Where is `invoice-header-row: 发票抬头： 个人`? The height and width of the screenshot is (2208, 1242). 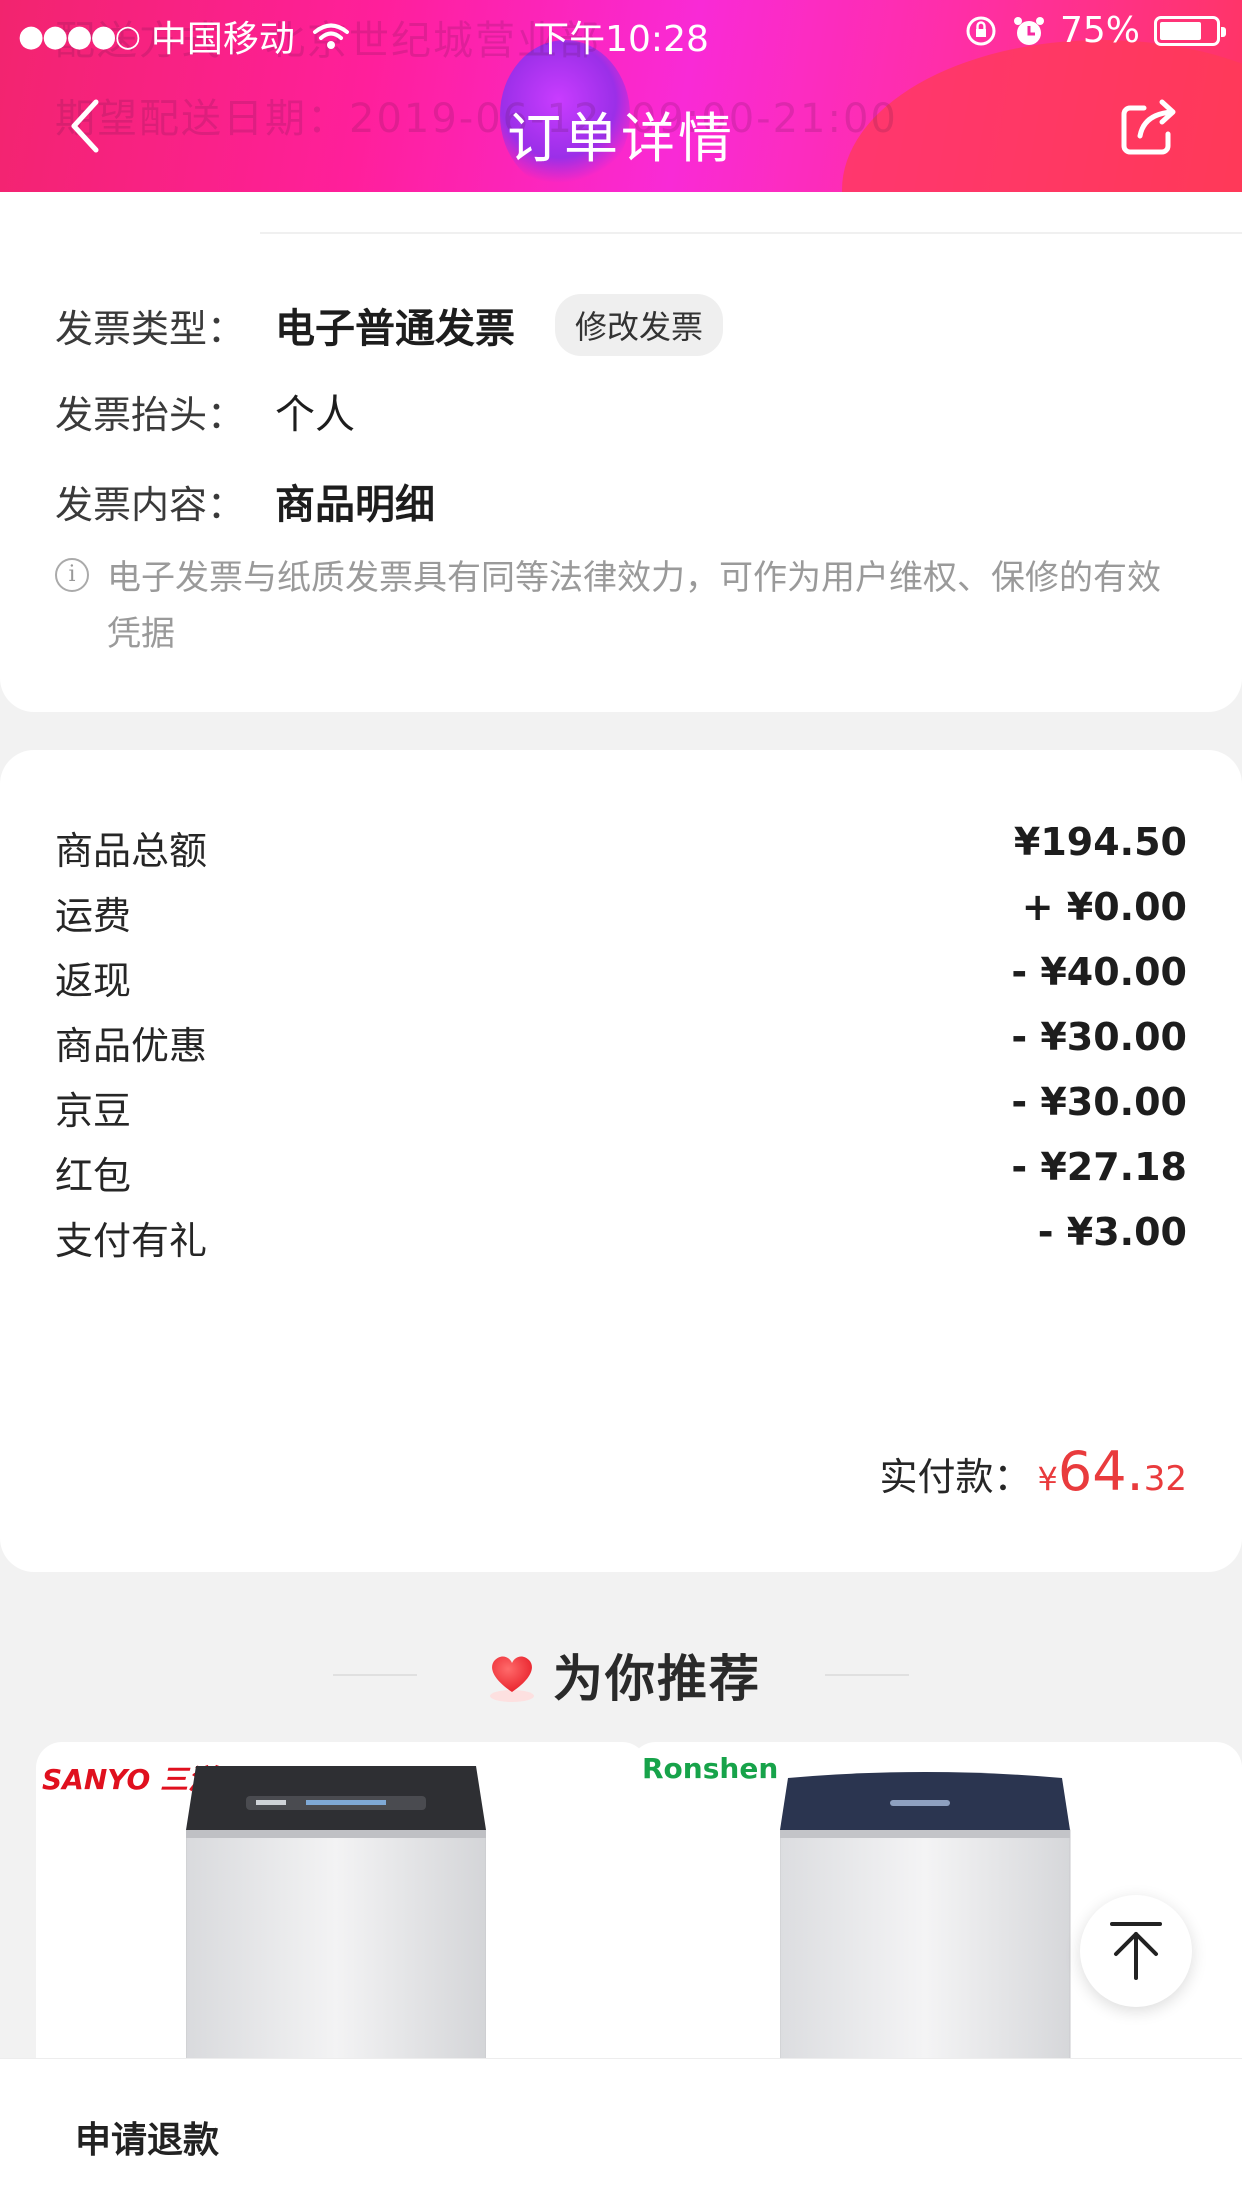
invoice-header-row: 发票抬头： 个人 is located at coordinates (205, 411).